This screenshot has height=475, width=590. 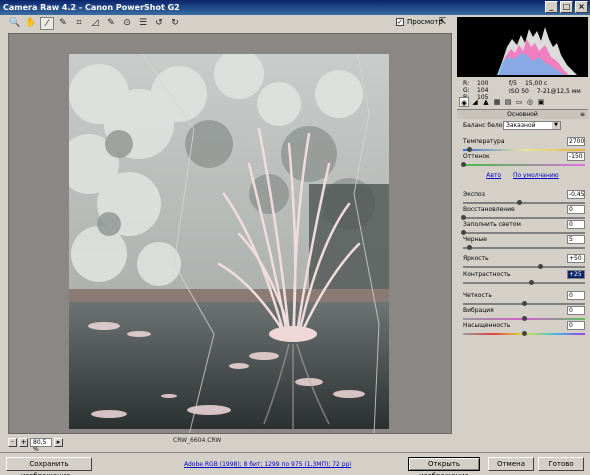 What do you see at coordinates (476, 258) in the screenshot?
I see `slider-label: Яркость` at bounding box center [476, 258].